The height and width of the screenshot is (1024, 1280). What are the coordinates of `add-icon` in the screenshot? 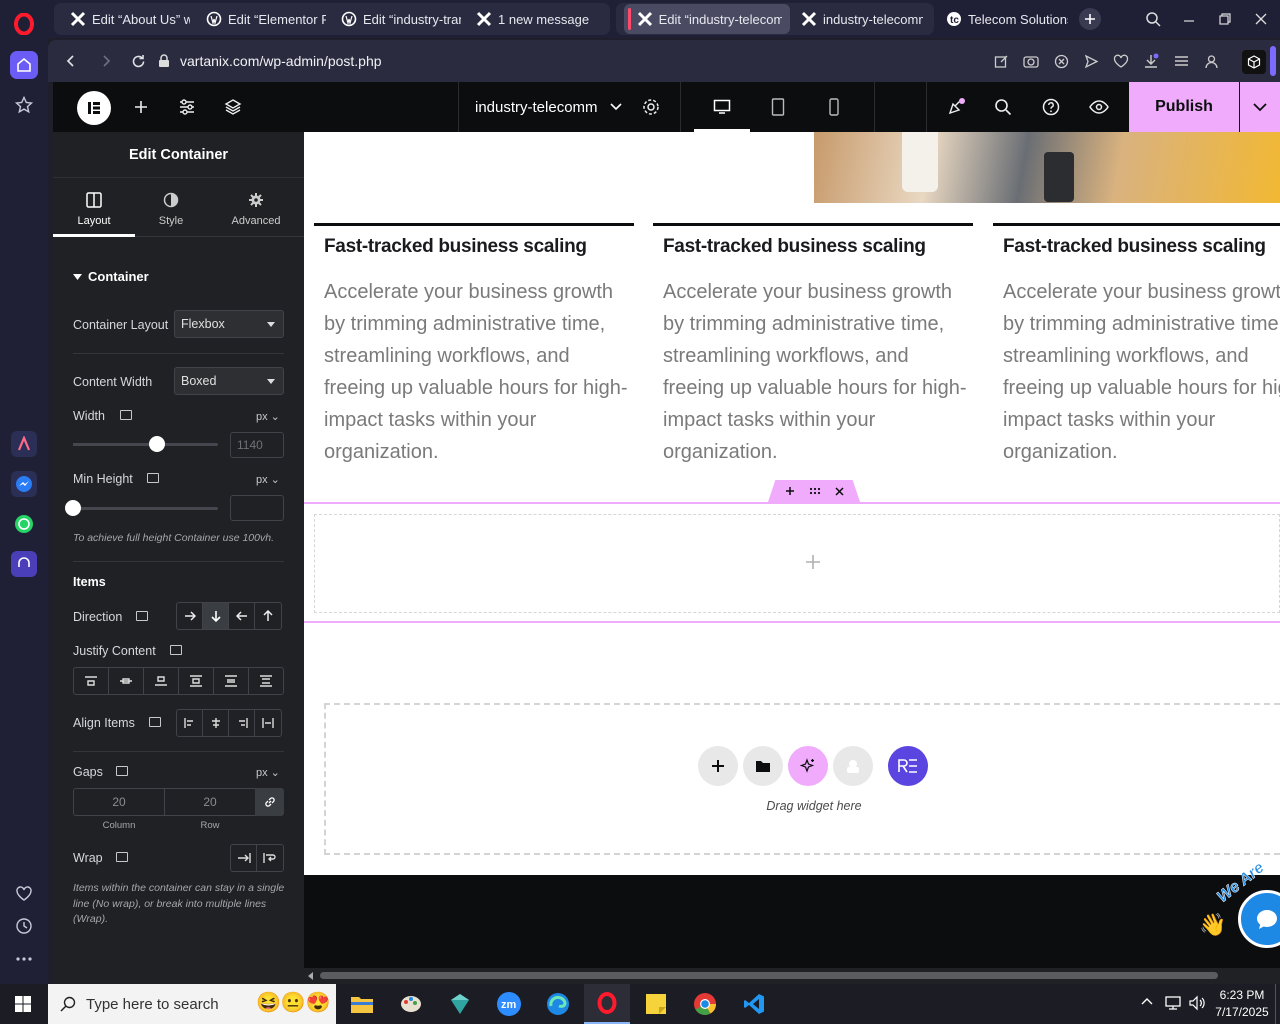 It's located at (790, 491).